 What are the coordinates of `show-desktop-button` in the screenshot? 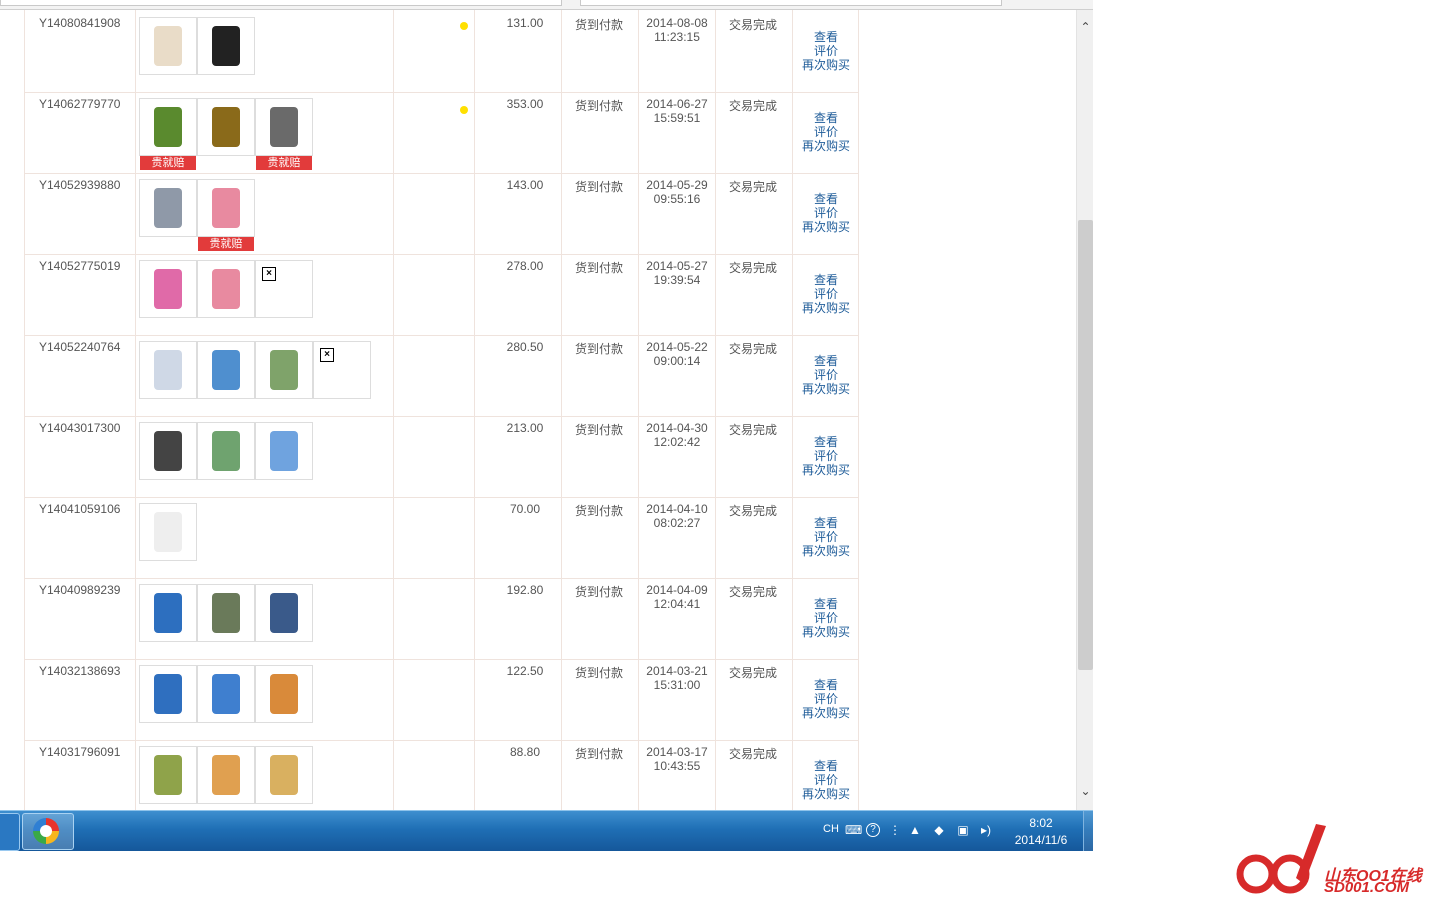 It's located at (1088, 831).